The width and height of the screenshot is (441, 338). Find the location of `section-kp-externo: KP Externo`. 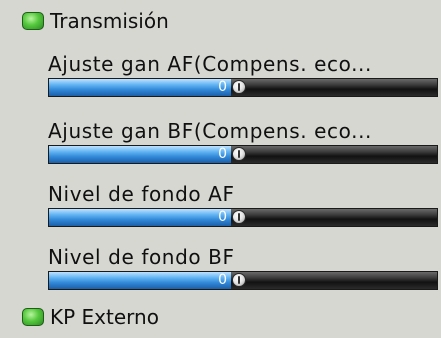

section-kp-externo: KP Externo is located at coordinates (90, 317).